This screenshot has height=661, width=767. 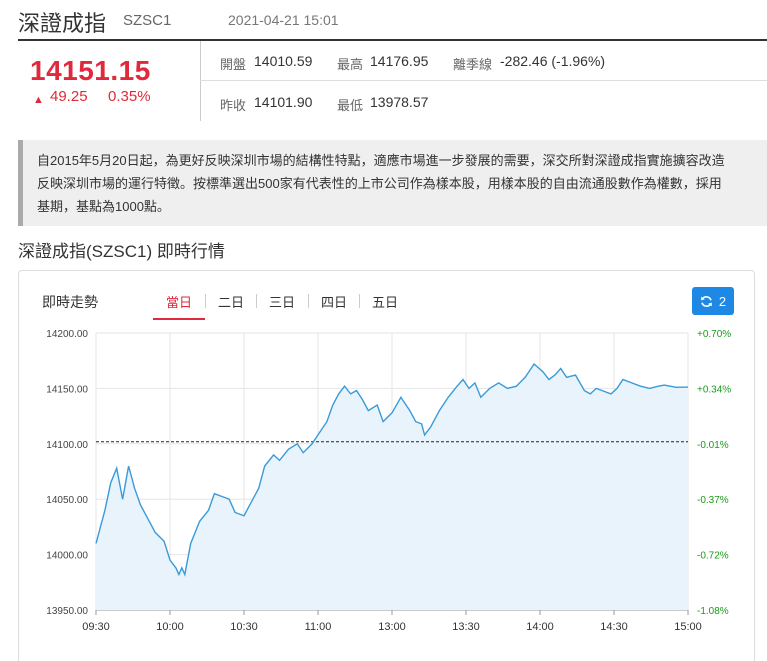 I want to click on y-tick-label: 13950.00, so click(x=67, y=611).